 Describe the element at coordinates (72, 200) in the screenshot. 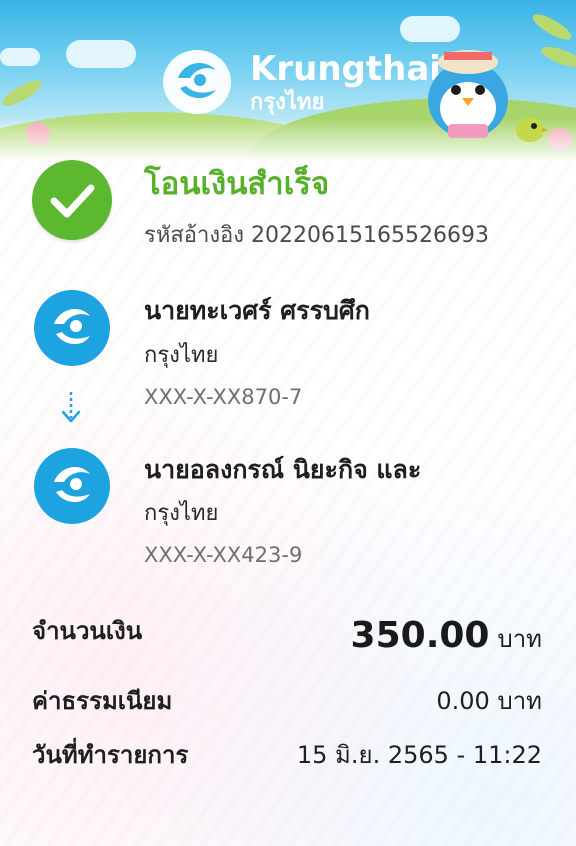

I see `success-check-icon` at that location.